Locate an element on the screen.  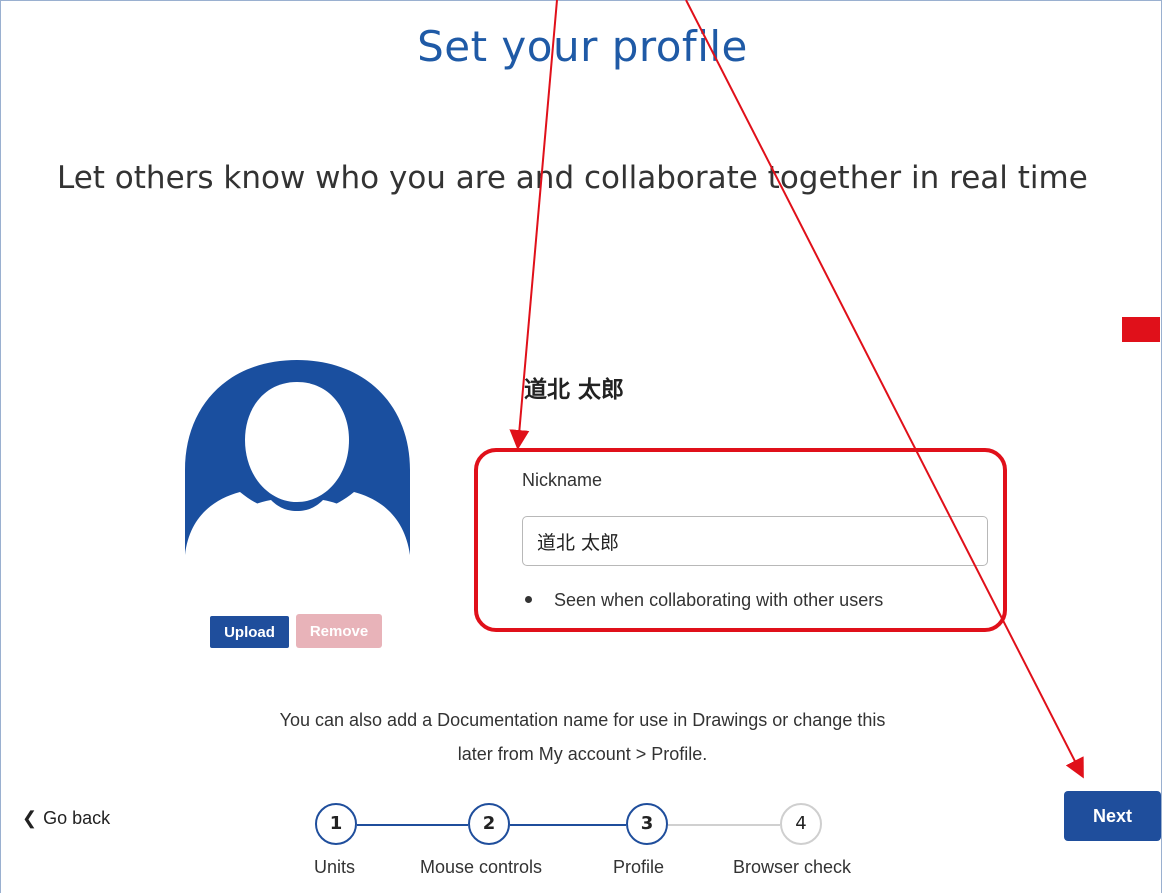
user-avatar-icon is located at coordinates (297, 457).